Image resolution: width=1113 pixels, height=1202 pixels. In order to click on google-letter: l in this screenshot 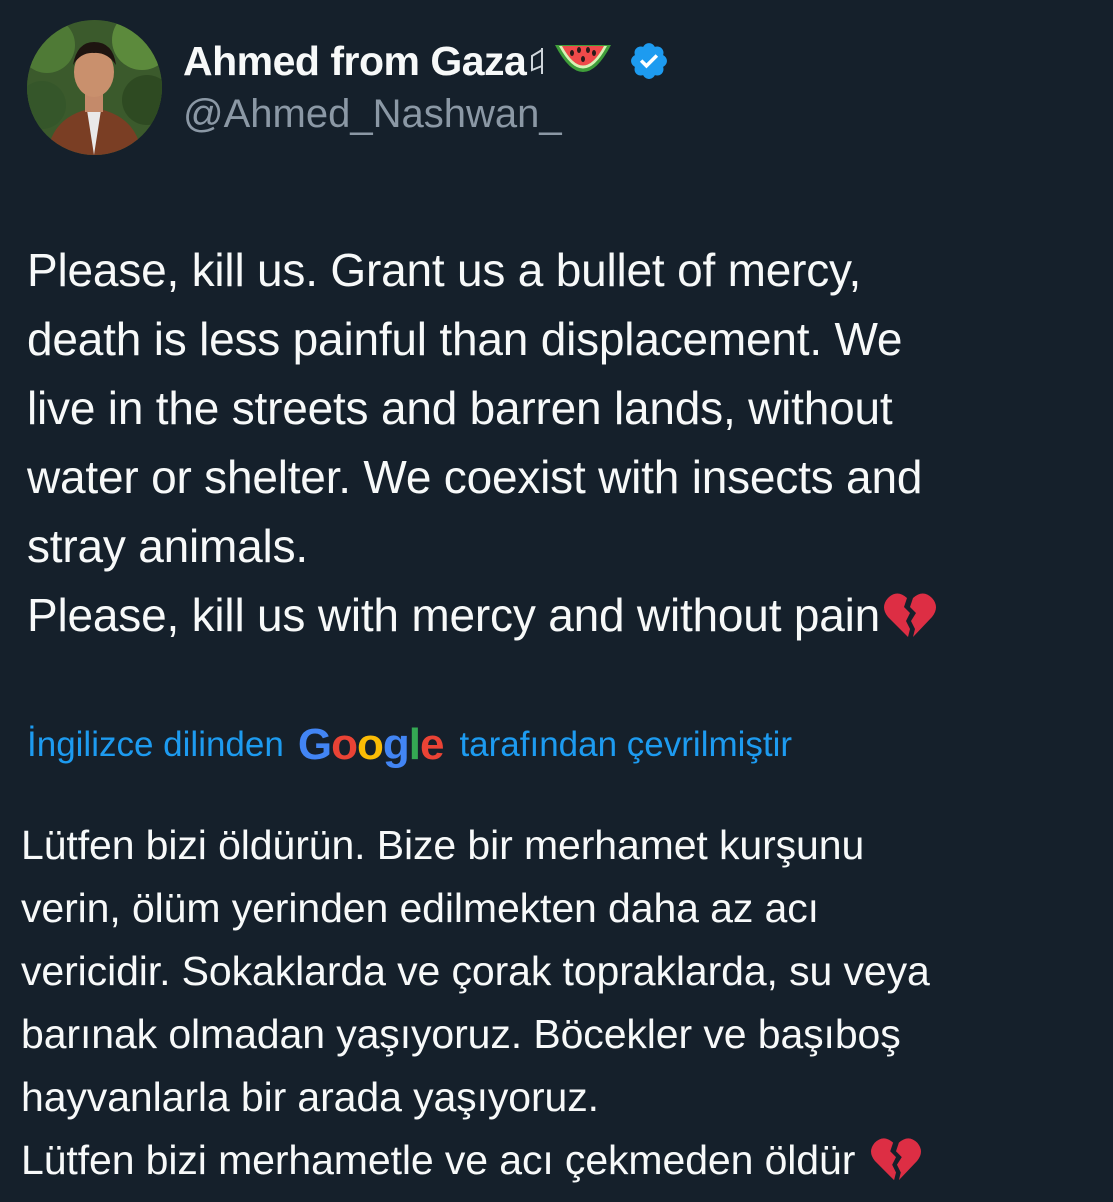, I will do `click(414, 744)`.